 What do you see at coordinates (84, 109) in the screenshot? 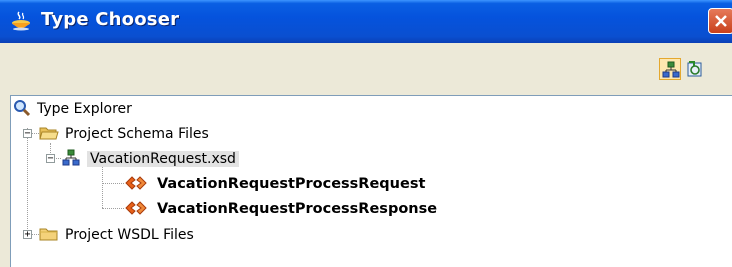
I see `tree-root-label: Type Explorer` at bounding box center [84, 109].